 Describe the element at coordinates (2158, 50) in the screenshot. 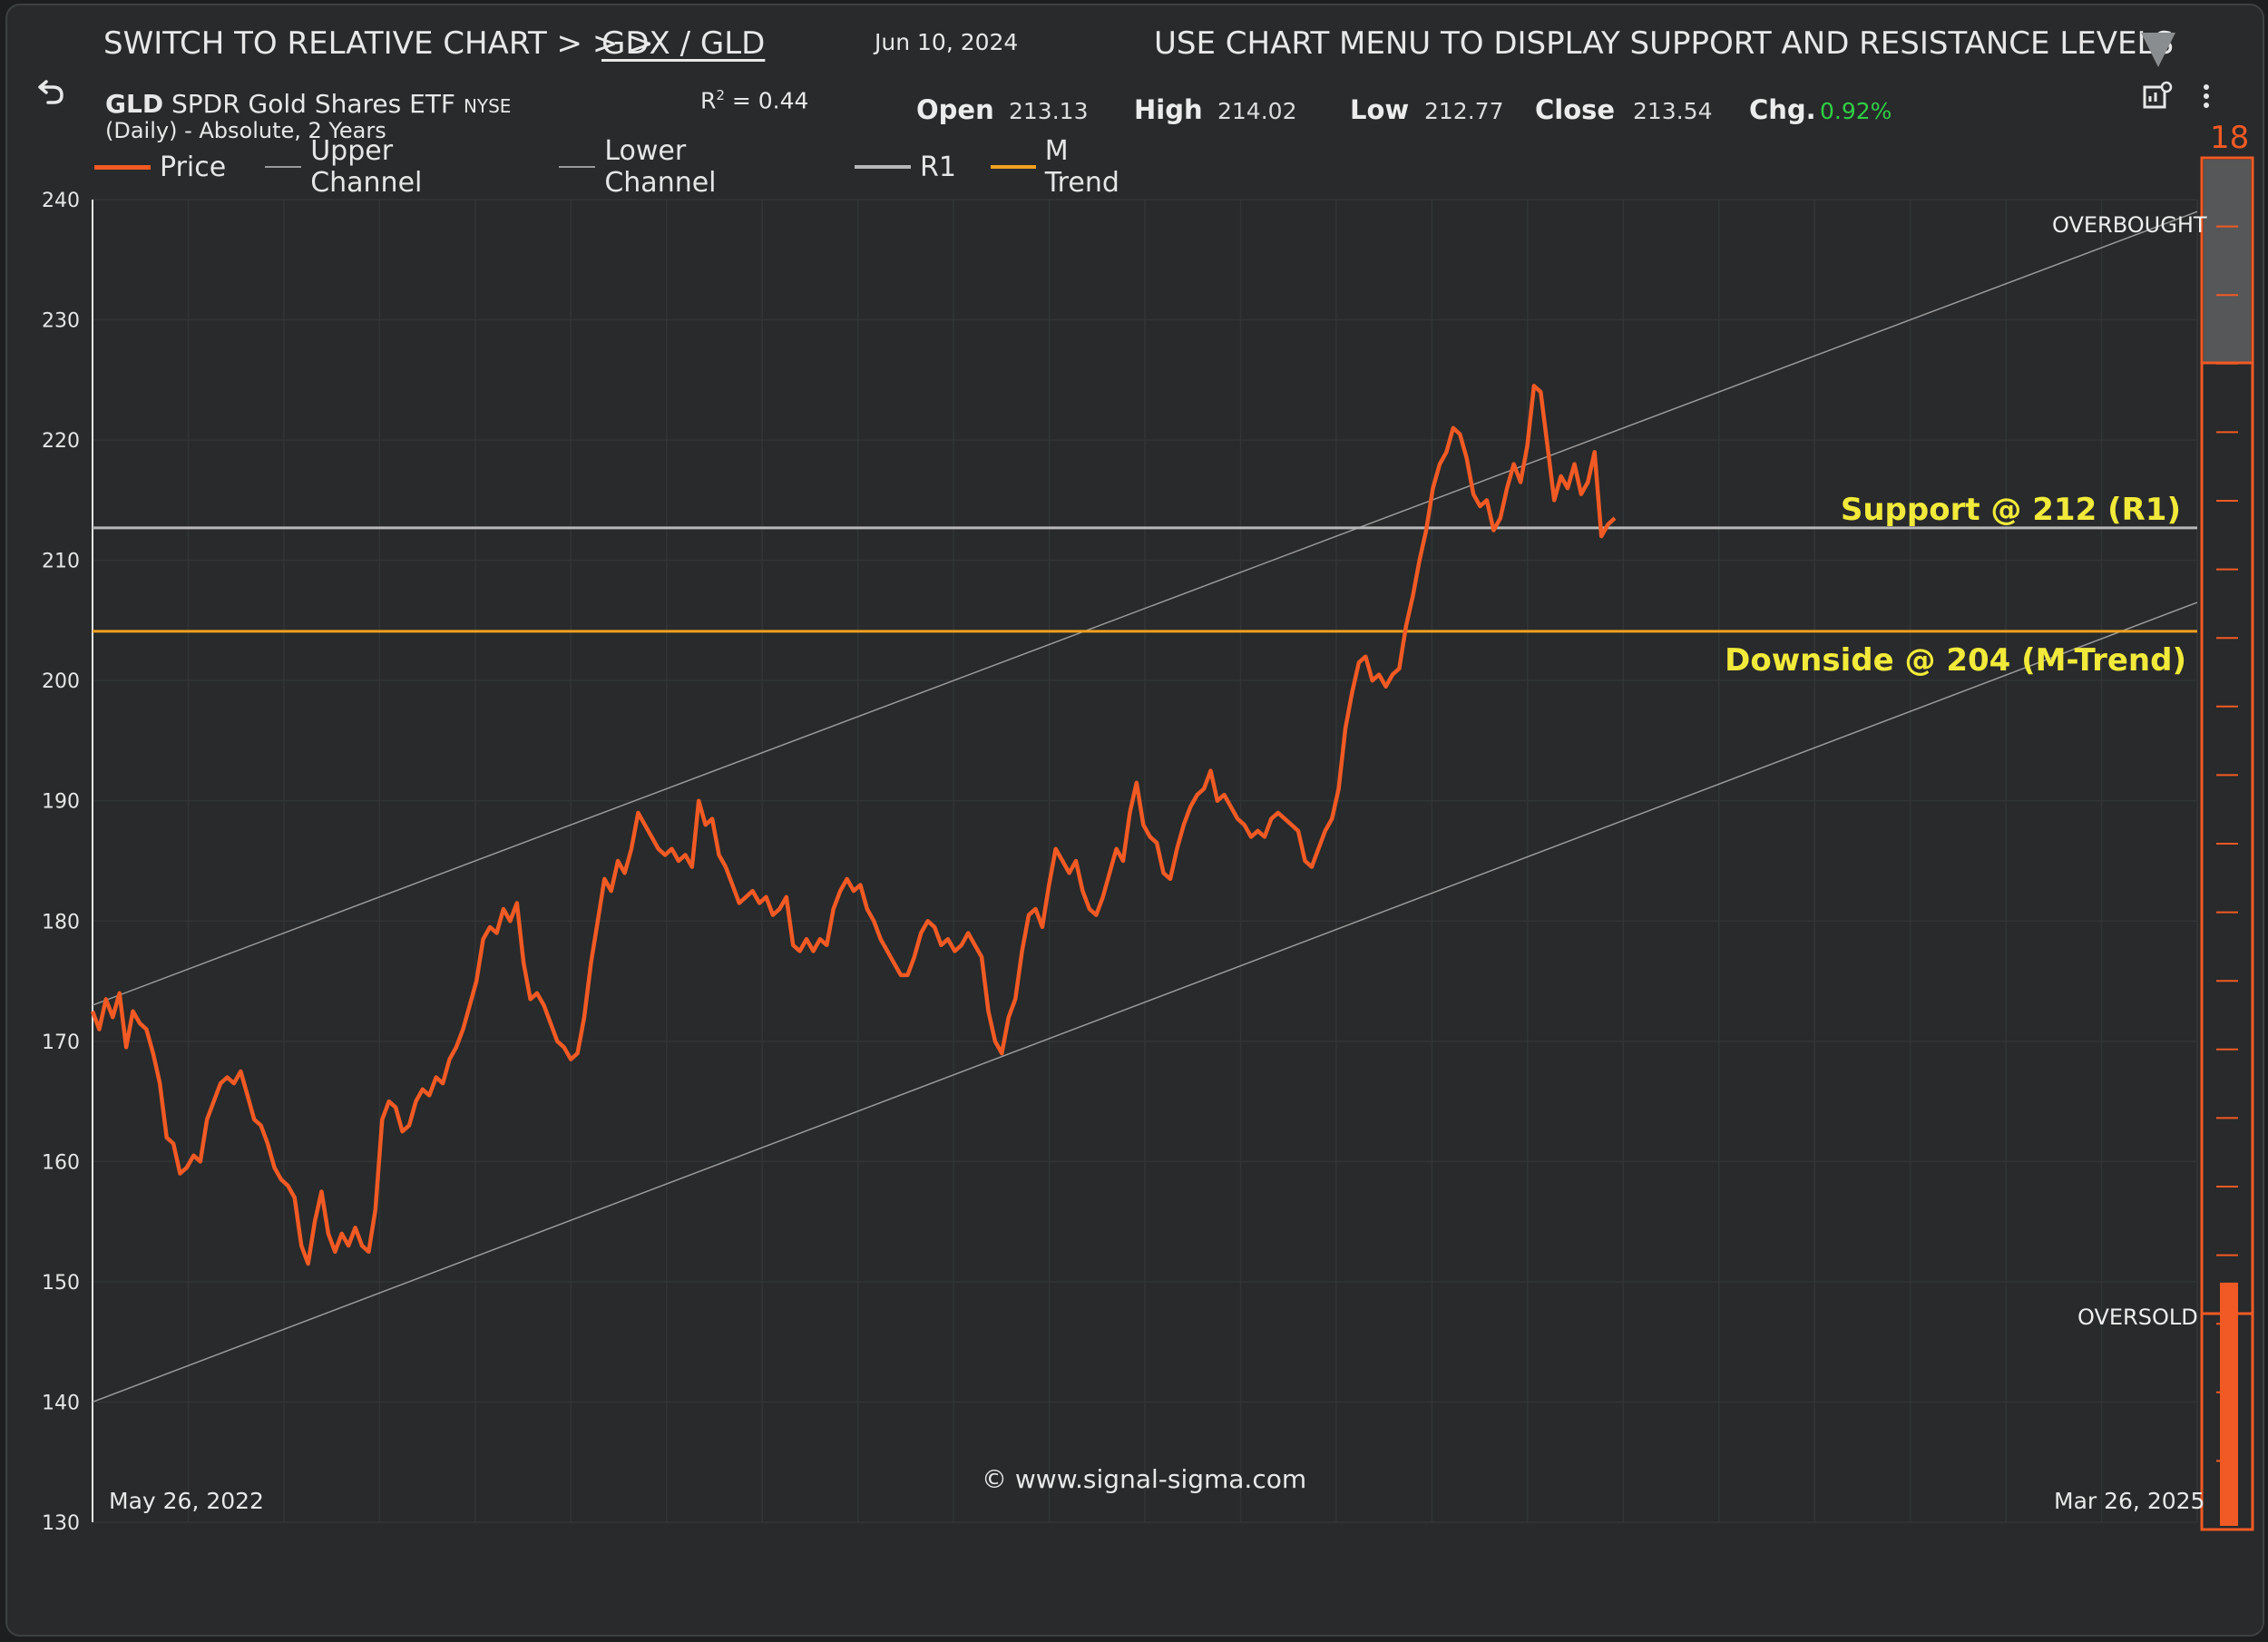

I see `triangle-down-icon` at that location.